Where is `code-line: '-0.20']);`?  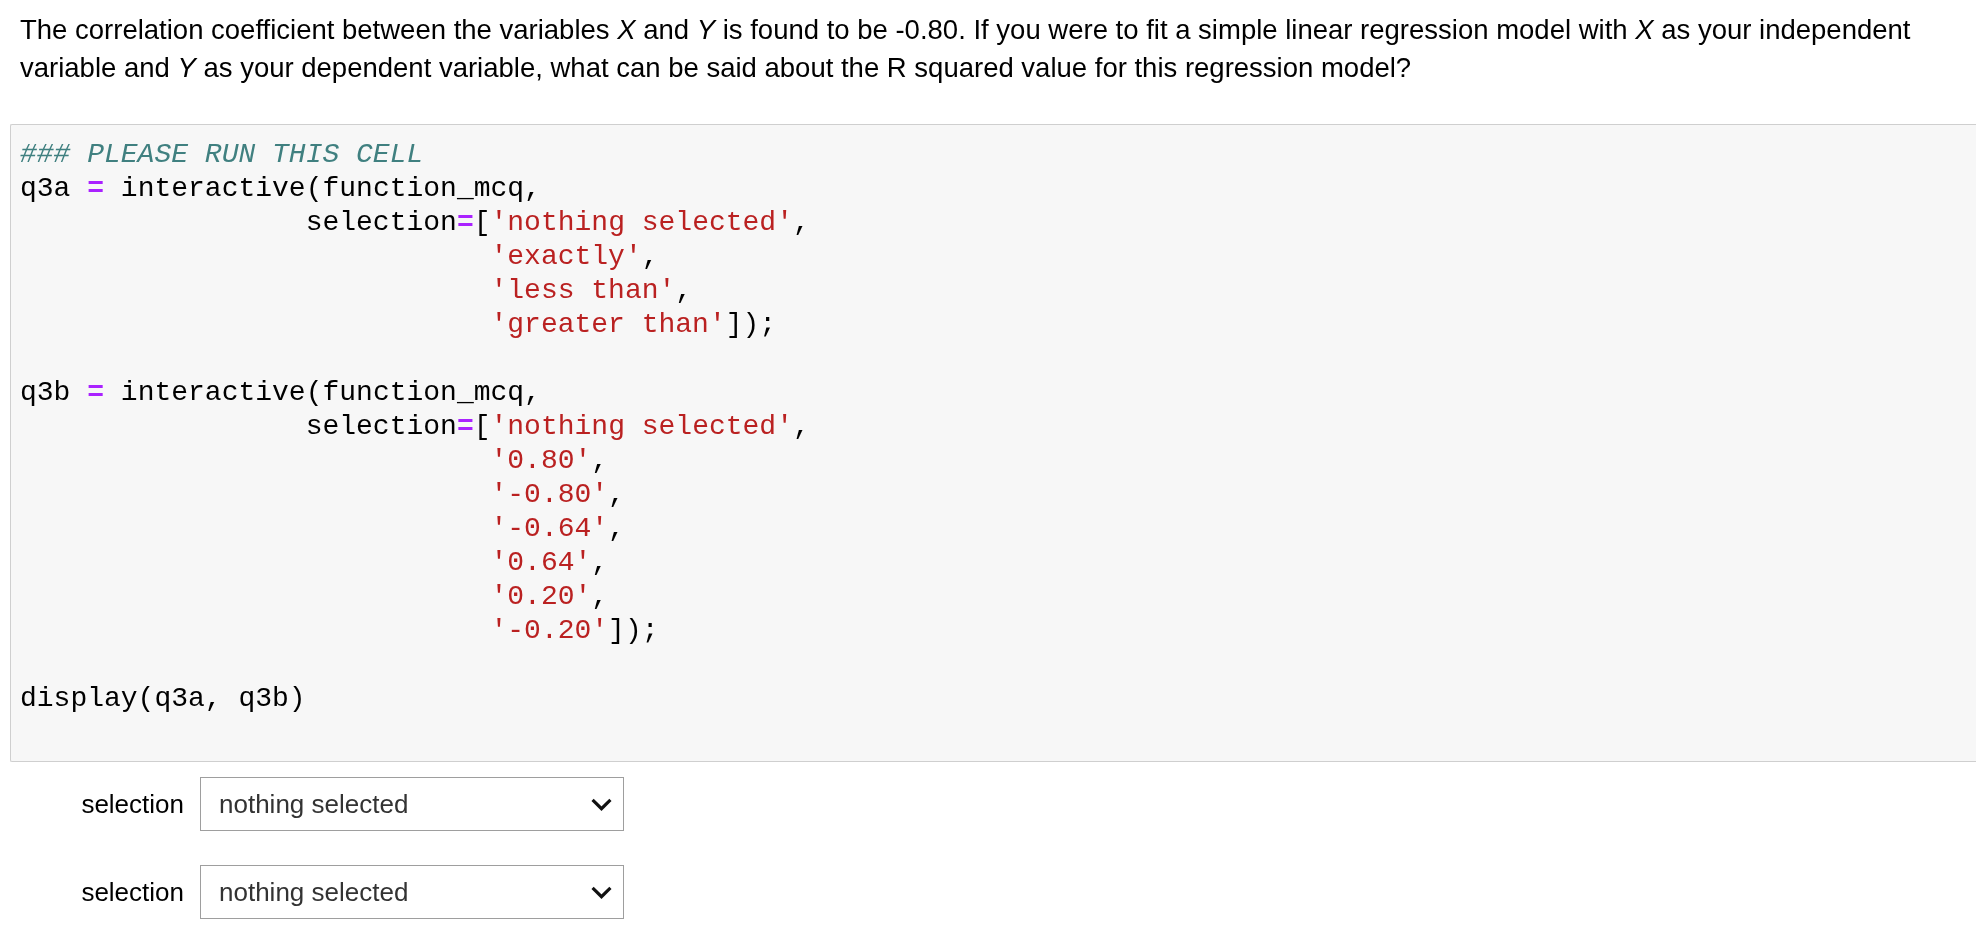 code-line: '-0.20']); is located at coordinates (574, 630).